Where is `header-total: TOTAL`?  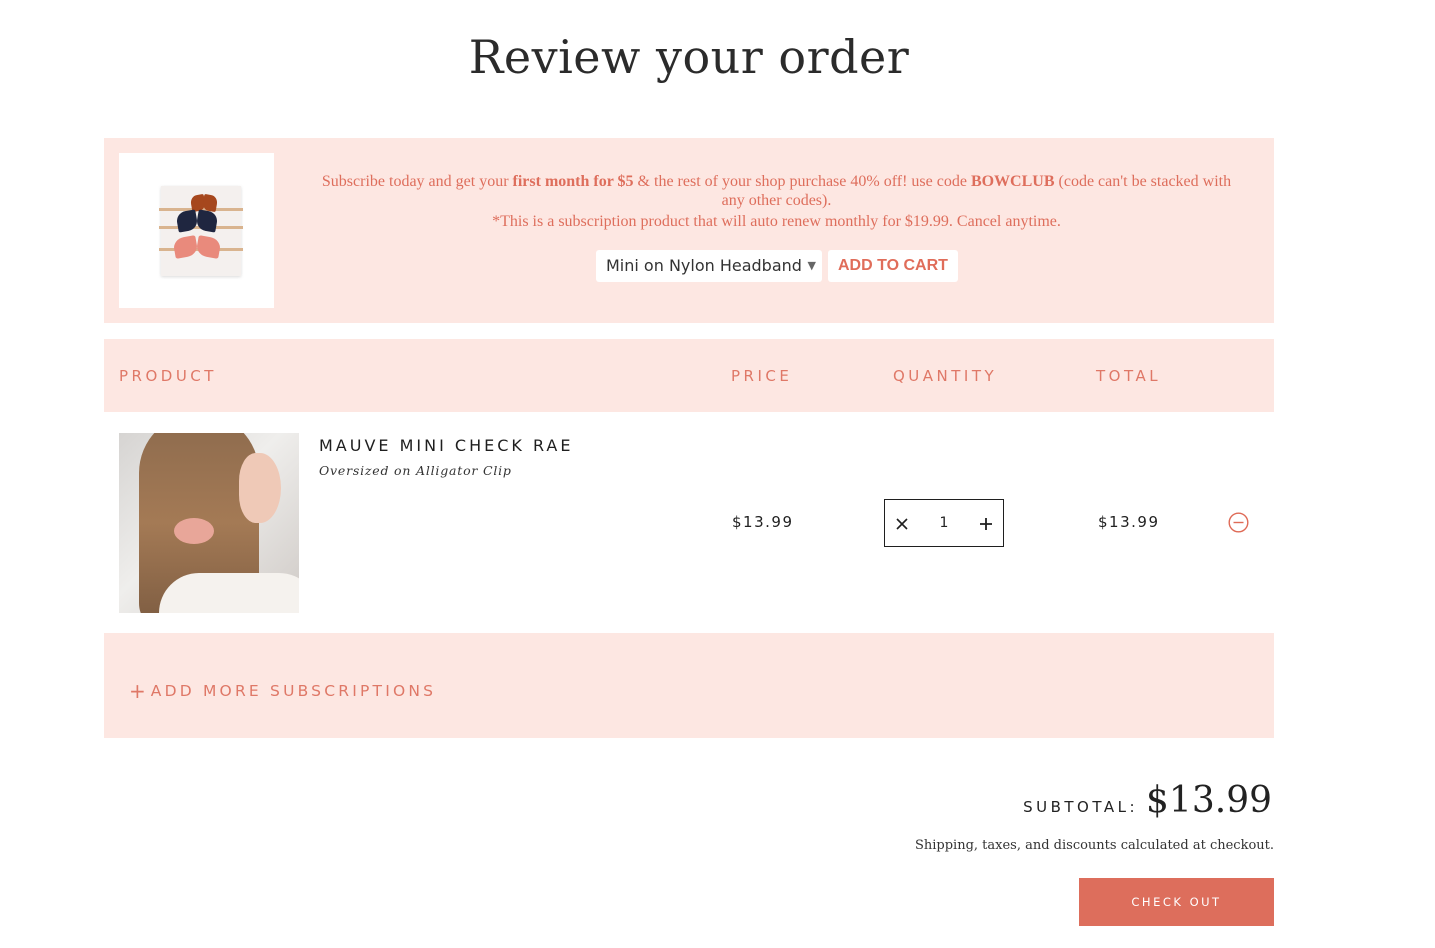 header-total: TOTAL is located at coordinates (1129, 376).